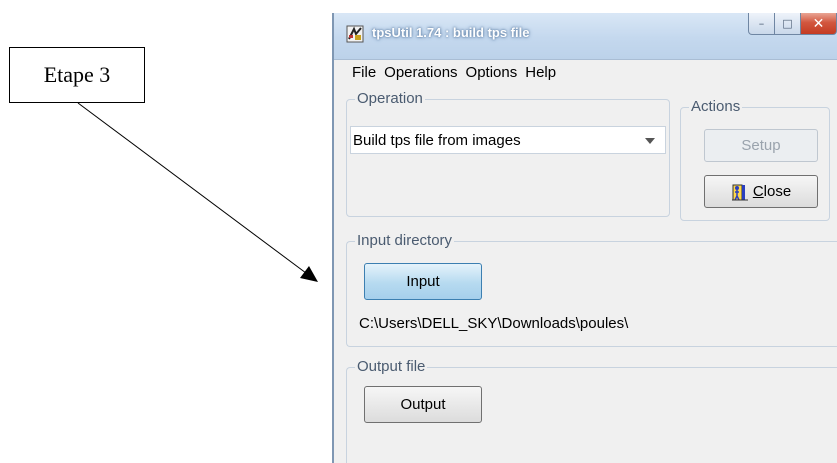 The image size is (837, 463). Describe the element at coordinates (355, 34) in the screenshot. I see `app-icon` at that location.